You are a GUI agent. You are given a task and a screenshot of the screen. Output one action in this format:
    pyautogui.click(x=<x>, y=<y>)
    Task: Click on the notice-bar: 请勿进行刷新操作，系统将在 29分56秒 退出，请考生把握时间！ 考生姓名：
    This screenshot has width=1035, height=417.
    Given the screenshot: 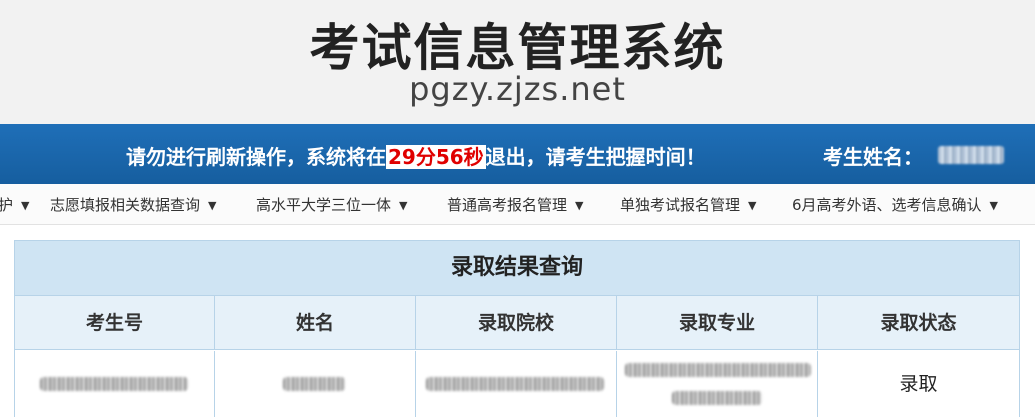 What is the action you would take?
    pyautogui.click(x=517, y=154)
    